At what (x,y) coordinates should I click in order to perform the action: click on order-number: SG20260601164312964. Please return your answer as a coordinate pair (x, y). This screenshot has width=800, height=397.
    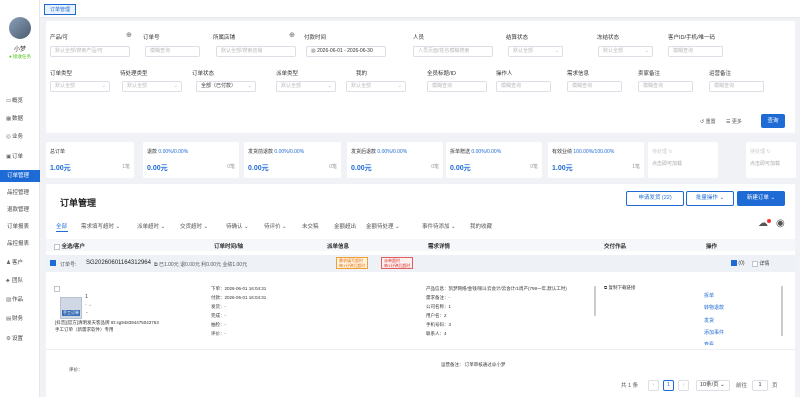
    Looking at the image, I should click on (118, 263).